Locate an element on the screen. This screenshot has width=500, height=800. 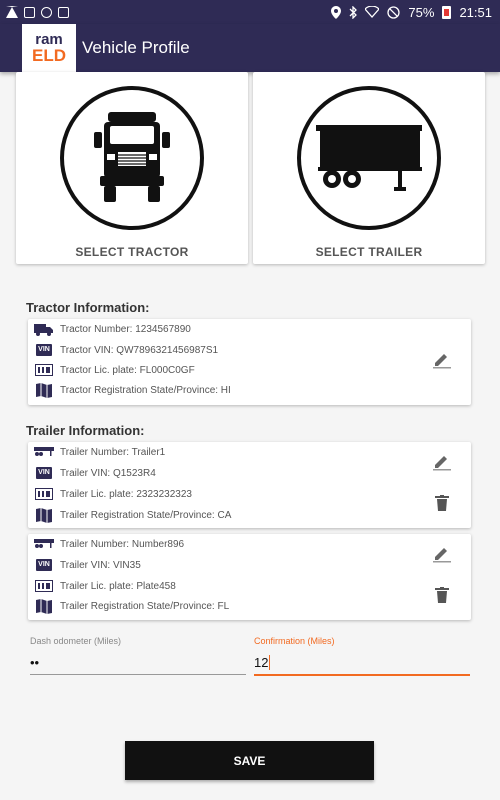
clock: 21:51 is located at coordinates (475, 12).